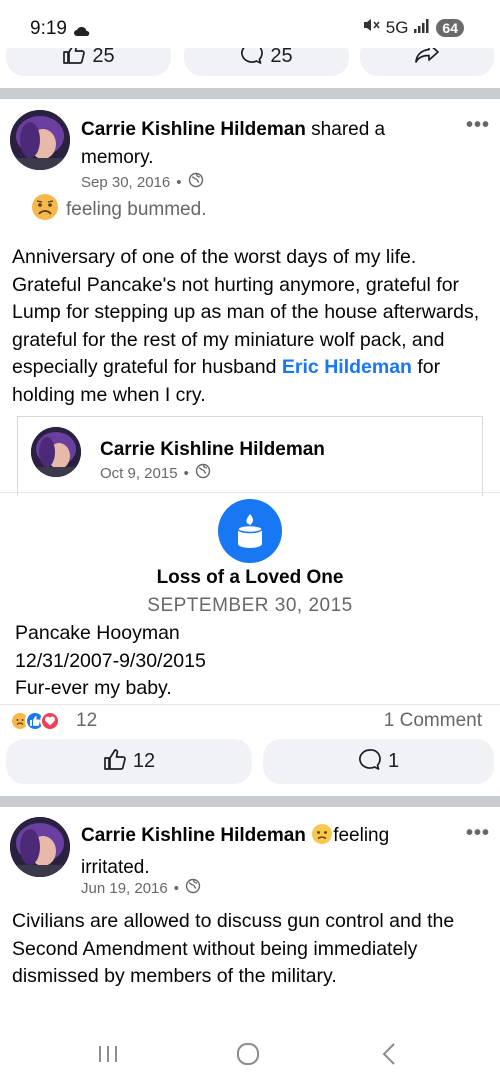 This screenshot has width=500, height=1083. What do you see at coordinates (56, 452) in the screenshot?
I see `memory-author-avatar` at bounding box center [56, 452].